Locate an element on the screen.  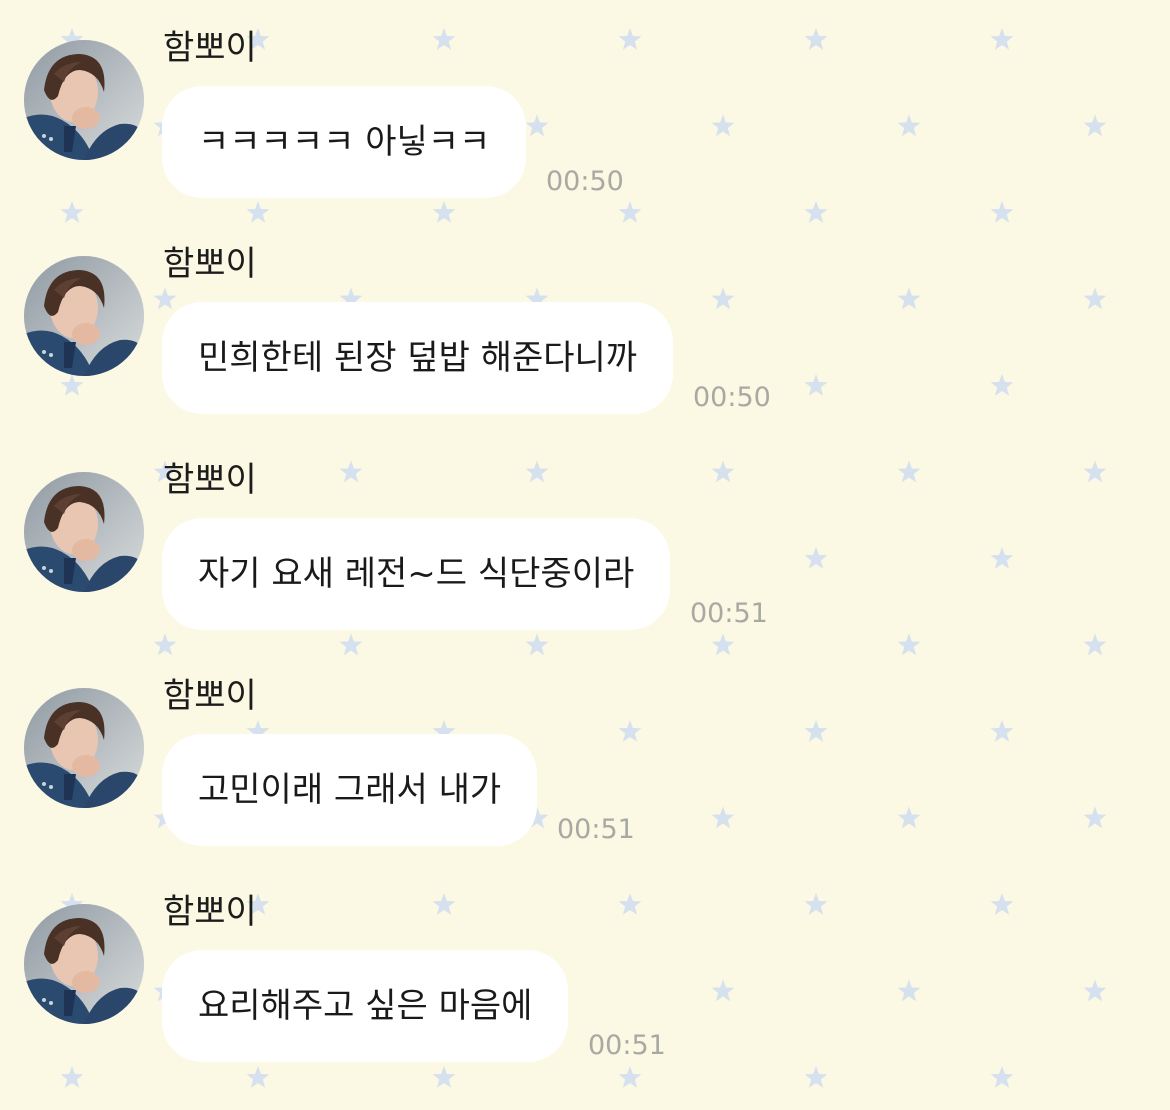
message-bubble: 고민이래 그래서 내가 is located at coordinates (350, 790).